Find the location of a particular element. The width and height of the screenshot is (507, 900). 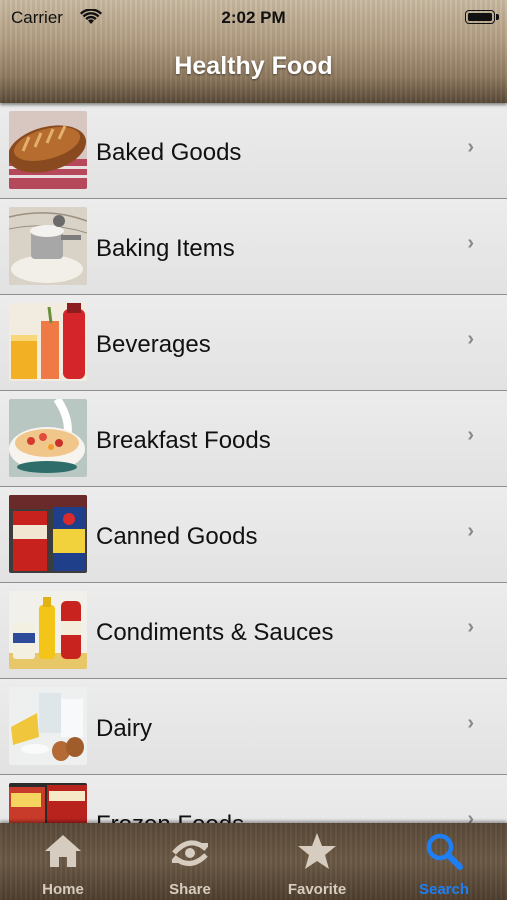

tab-share: Share is located at coordinates (190, 861).